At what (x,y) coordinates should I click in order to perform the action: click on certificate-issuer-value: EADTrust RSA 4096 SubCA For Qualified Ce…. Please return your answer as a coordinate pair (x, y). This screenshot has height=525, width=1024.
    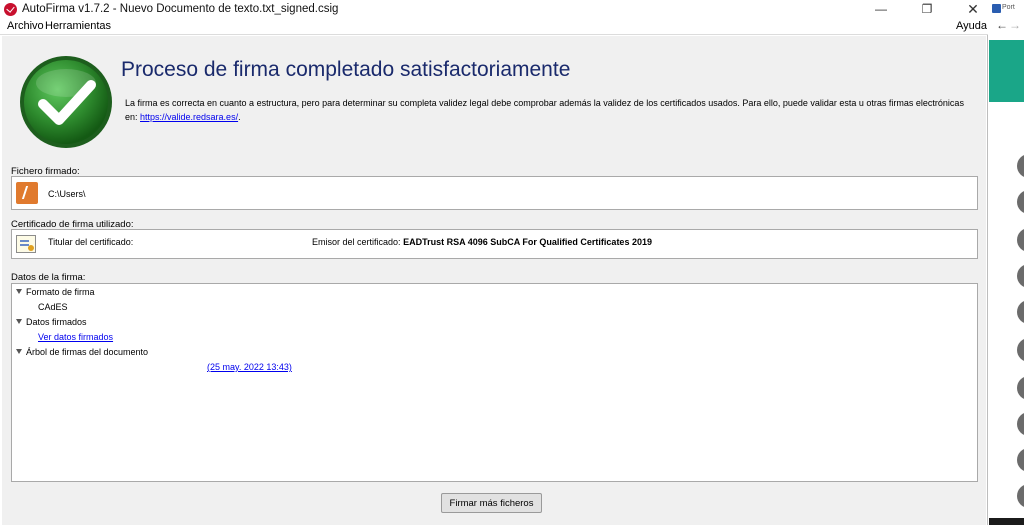
    Looking at the image, I should click on (527, 242).